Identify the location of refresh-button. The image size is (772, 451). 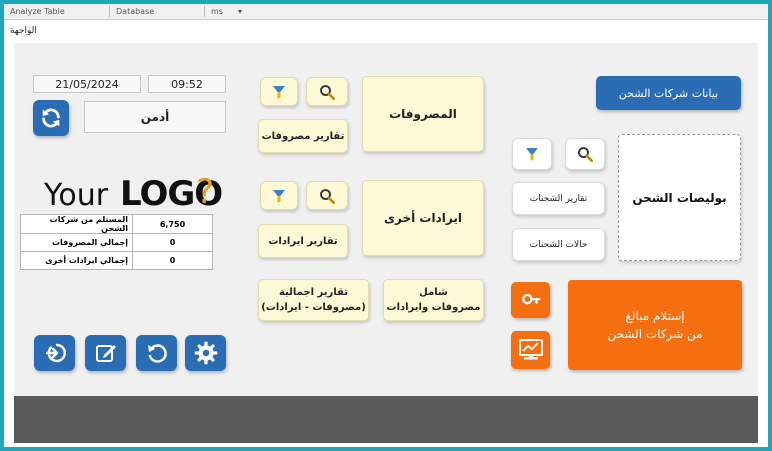
(51, 118).